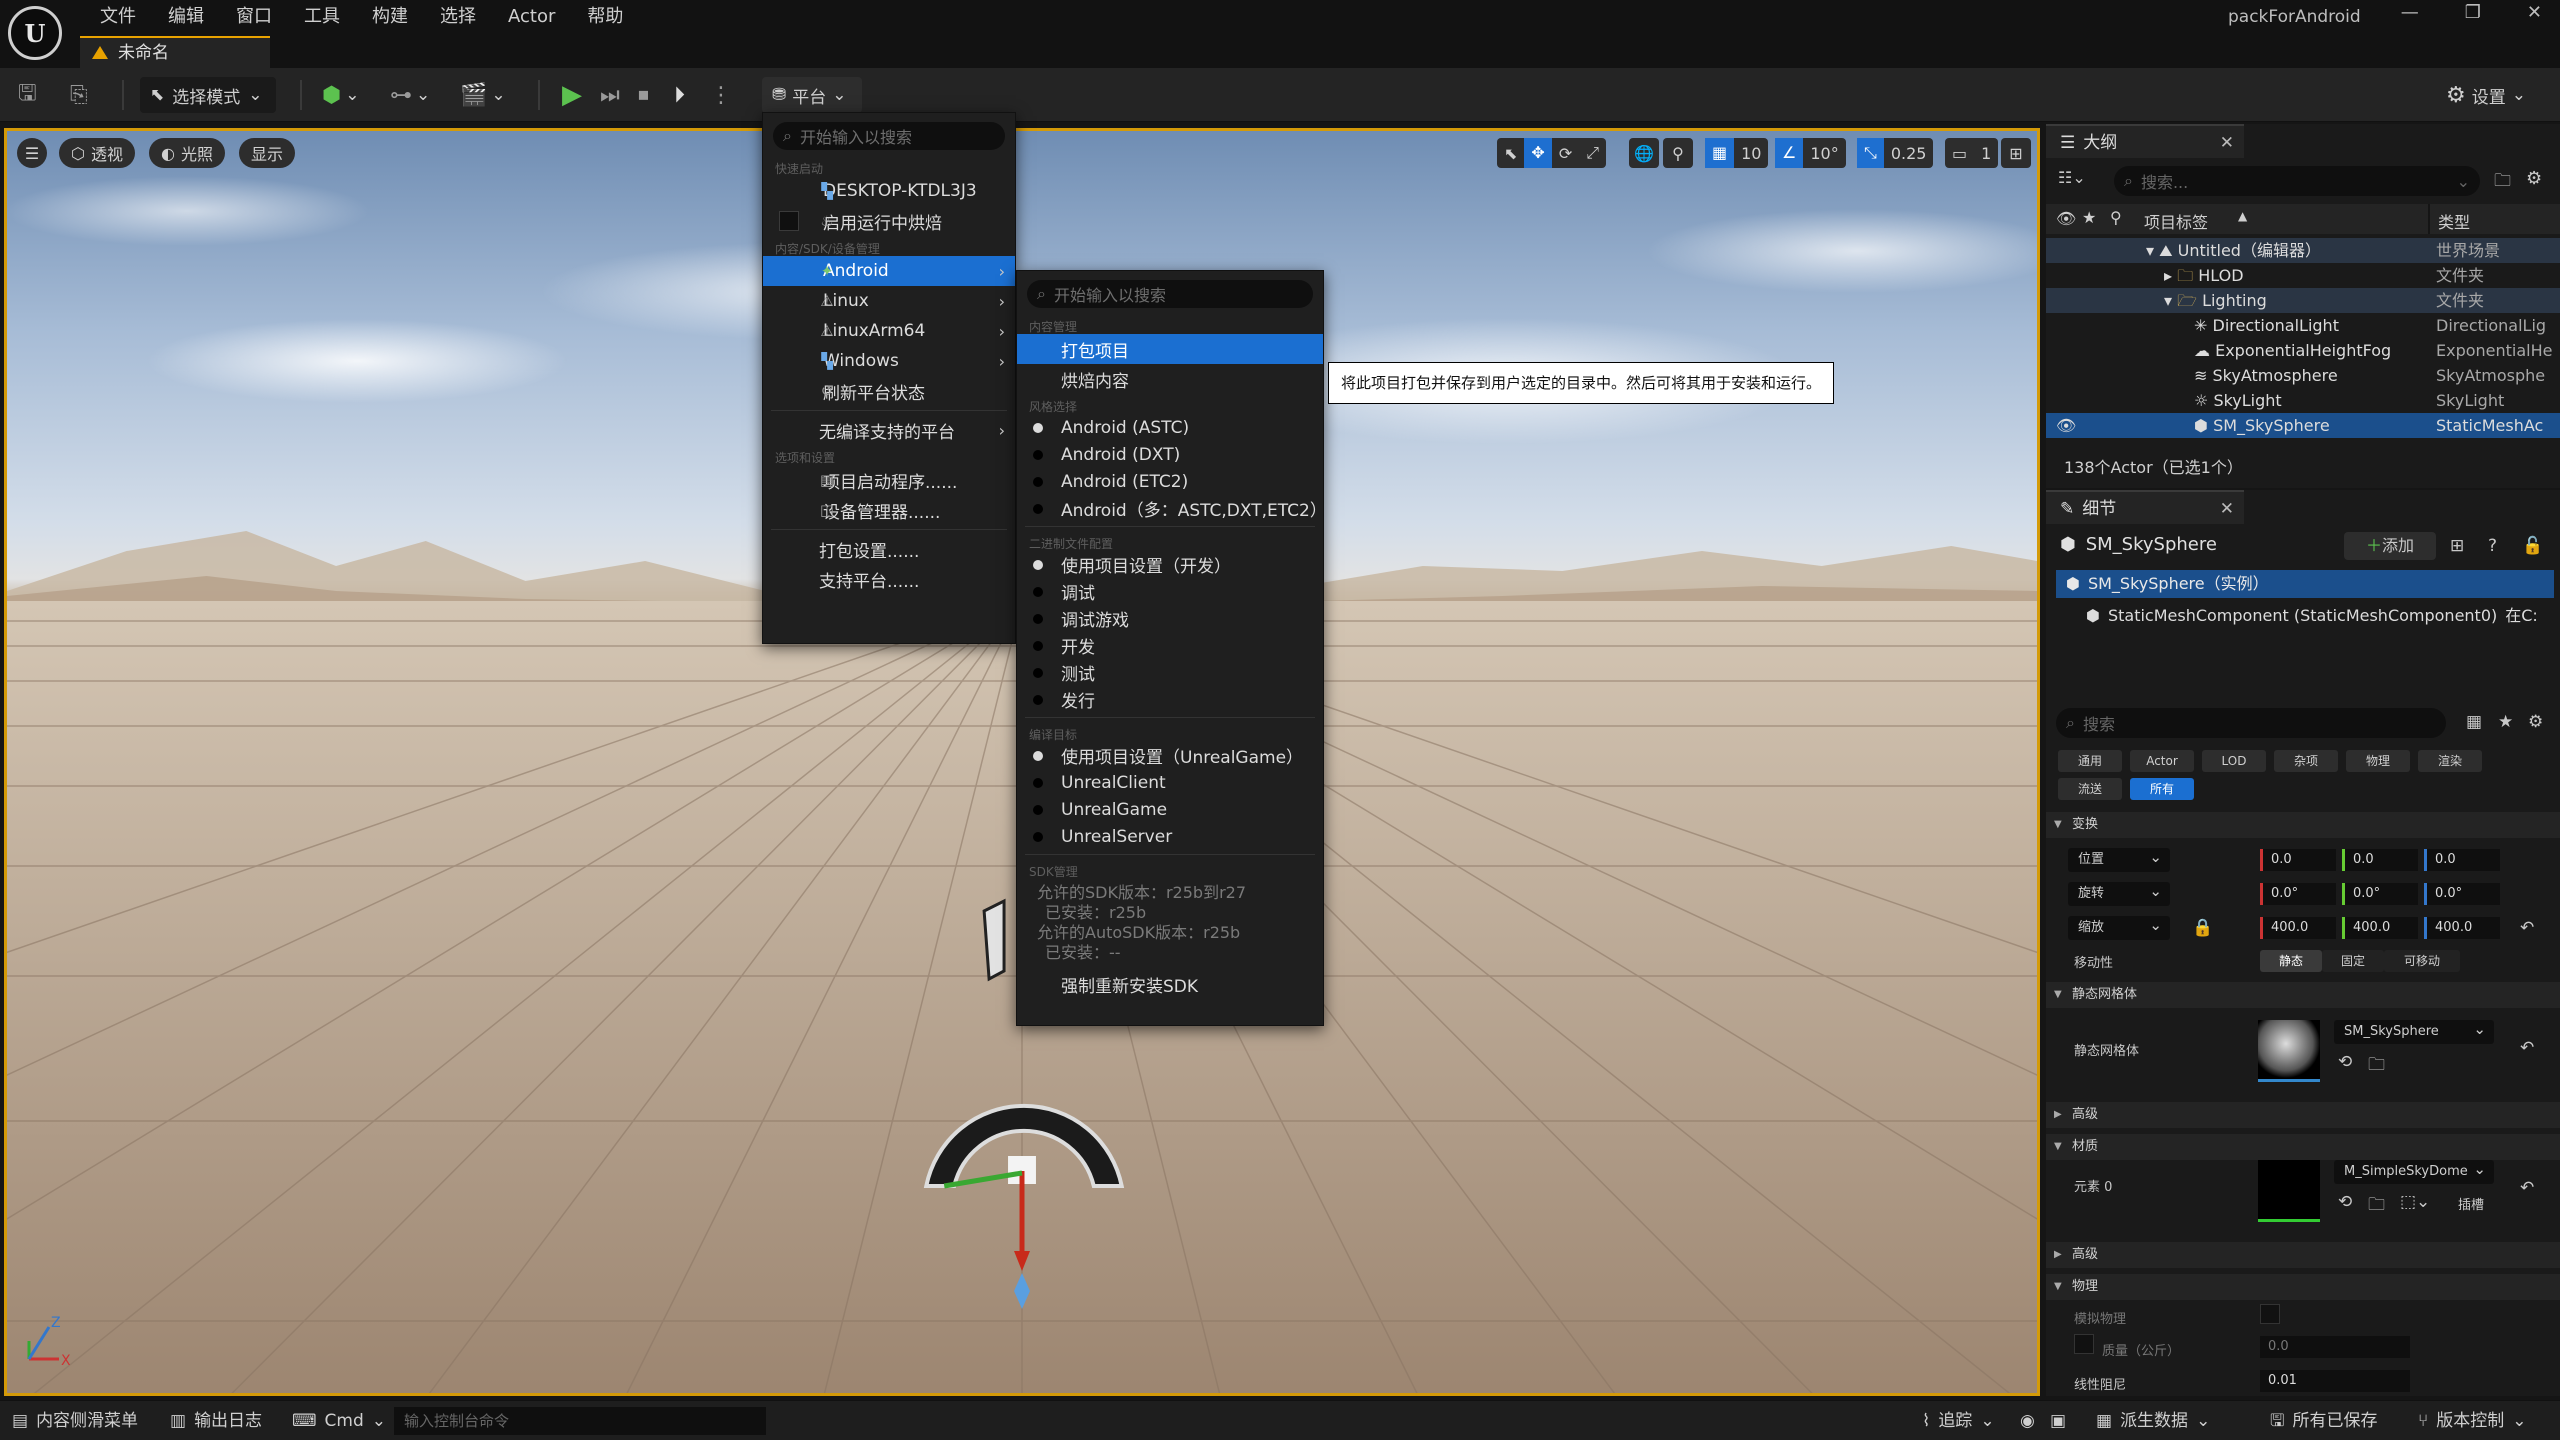 This screenshot has height=1440, width=2560. Describe the element at coordinates (2378, 761) in the screenshot. I see `filter-physics: 物理` at that location.